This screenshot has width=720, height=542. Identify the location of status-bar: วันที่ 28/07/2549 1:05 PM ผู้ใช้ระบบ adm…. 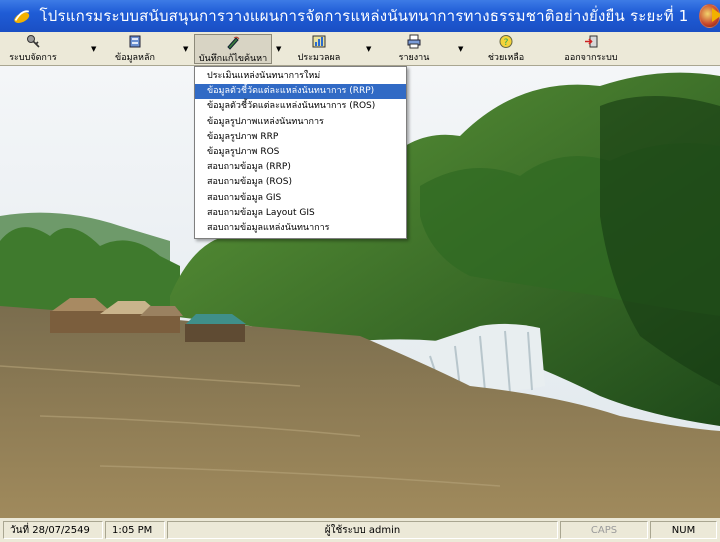
(360, 530).